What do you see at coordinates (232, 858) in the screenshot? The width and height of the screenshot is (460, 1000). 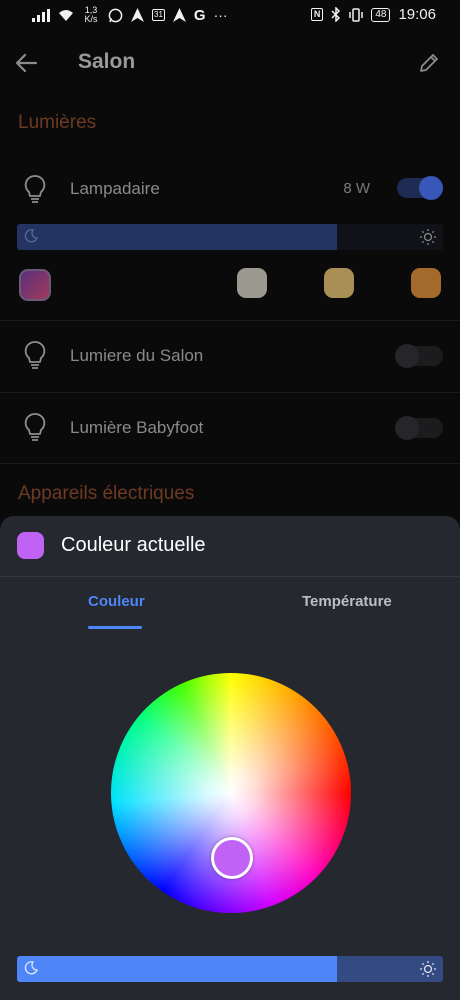 I see `color-wheel-handle` at bounding box center [232, 858].